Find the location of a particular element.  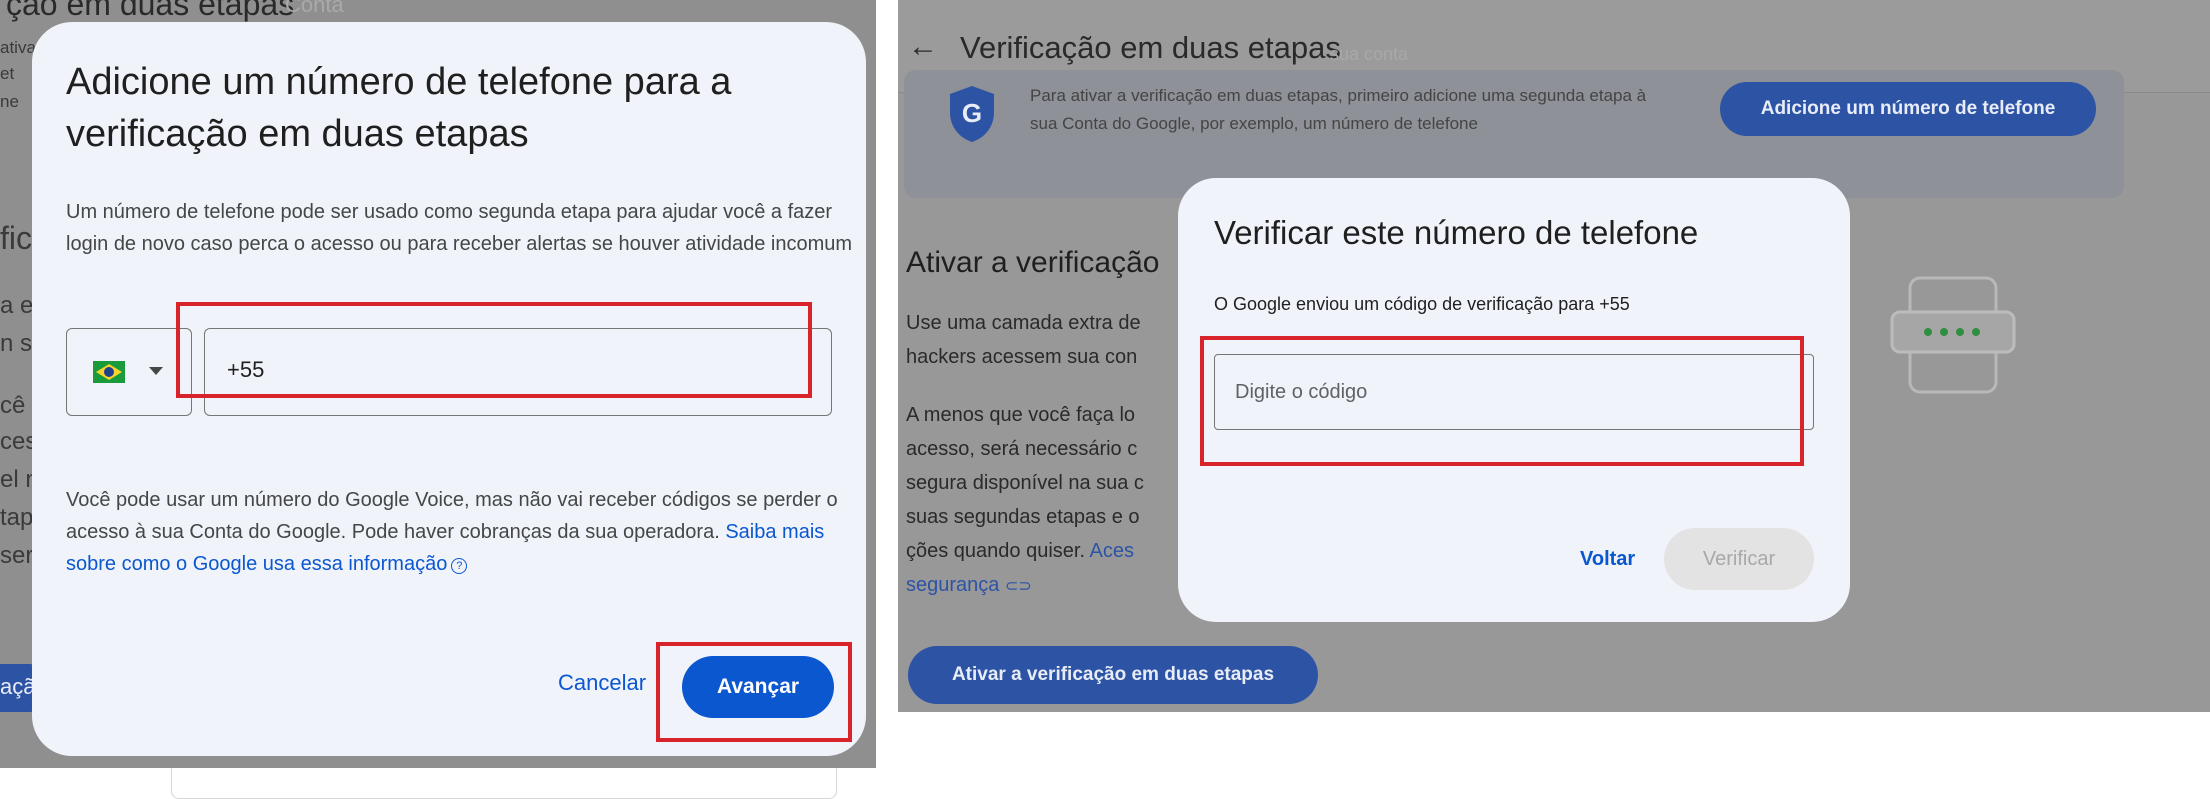

brazil-flag-icon is located at coordinates (109, 372).